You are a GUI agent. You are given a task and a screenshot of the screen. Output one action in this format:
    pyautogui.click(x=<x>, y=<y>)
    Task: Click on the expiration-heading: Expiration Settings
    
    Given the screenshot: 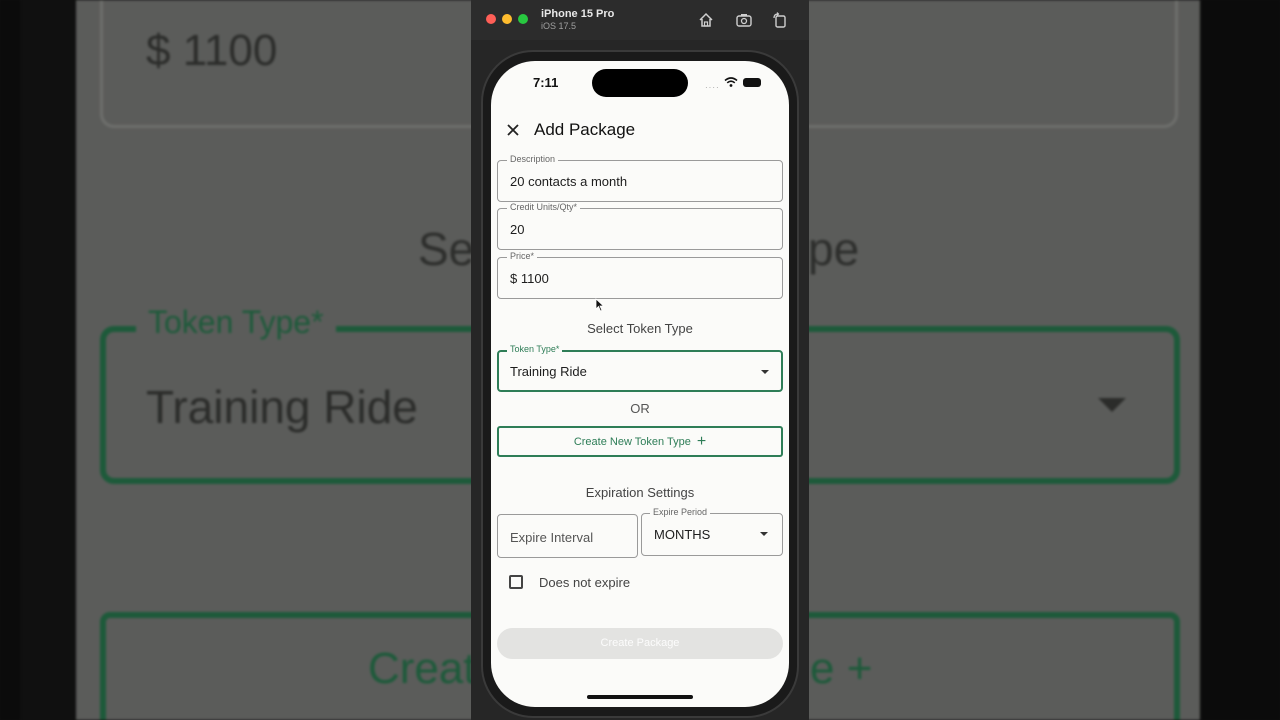 What is the action you would take?
    pyautogui.click(x=640, y=492)
    